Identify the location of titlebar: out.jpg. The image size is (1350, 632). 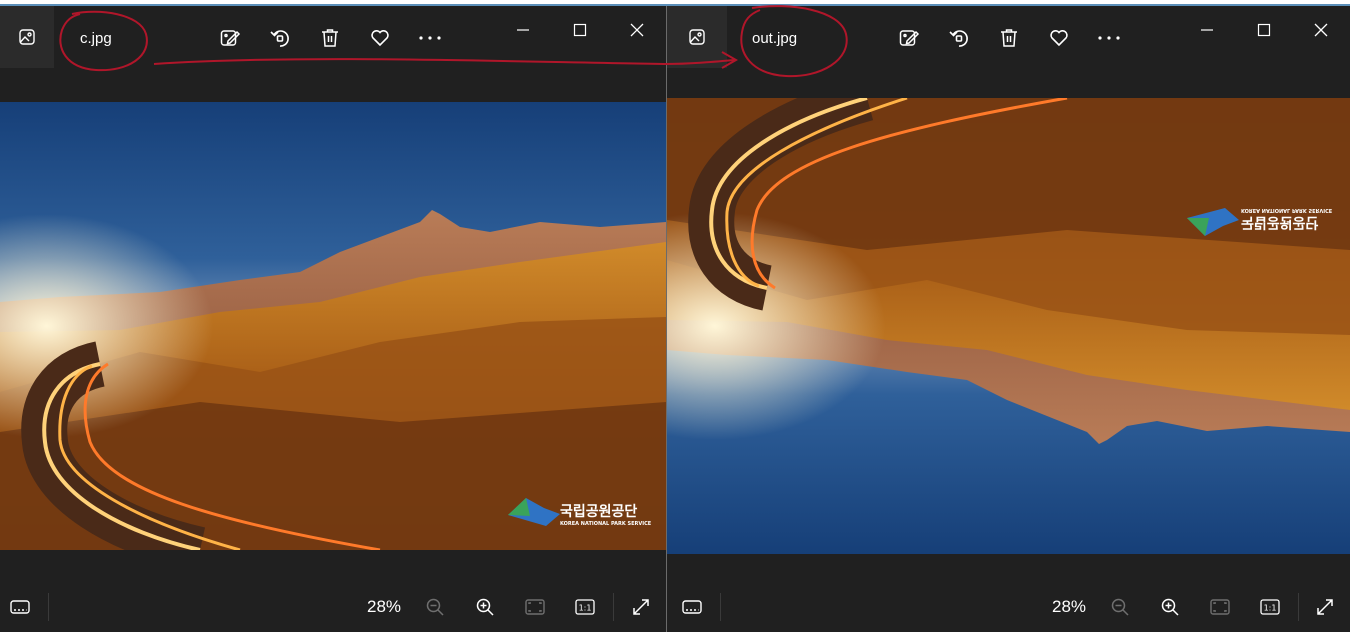
(1008, 37).